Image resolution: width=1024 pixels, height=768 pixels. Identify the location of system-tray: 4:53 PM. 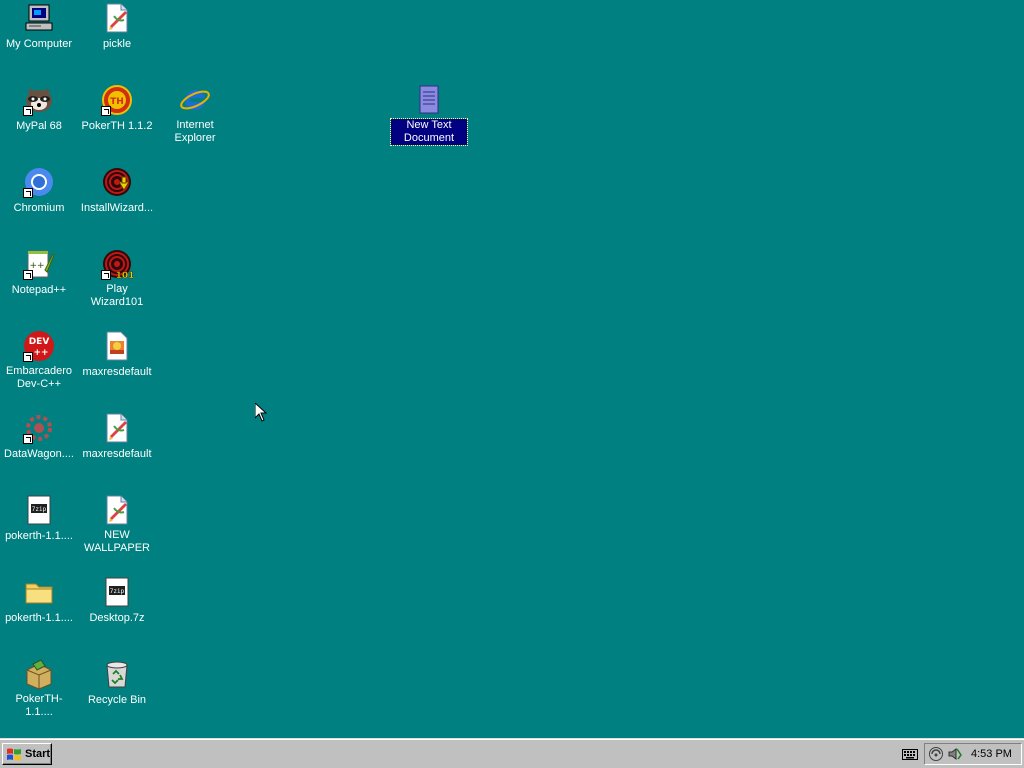
(973, 754).